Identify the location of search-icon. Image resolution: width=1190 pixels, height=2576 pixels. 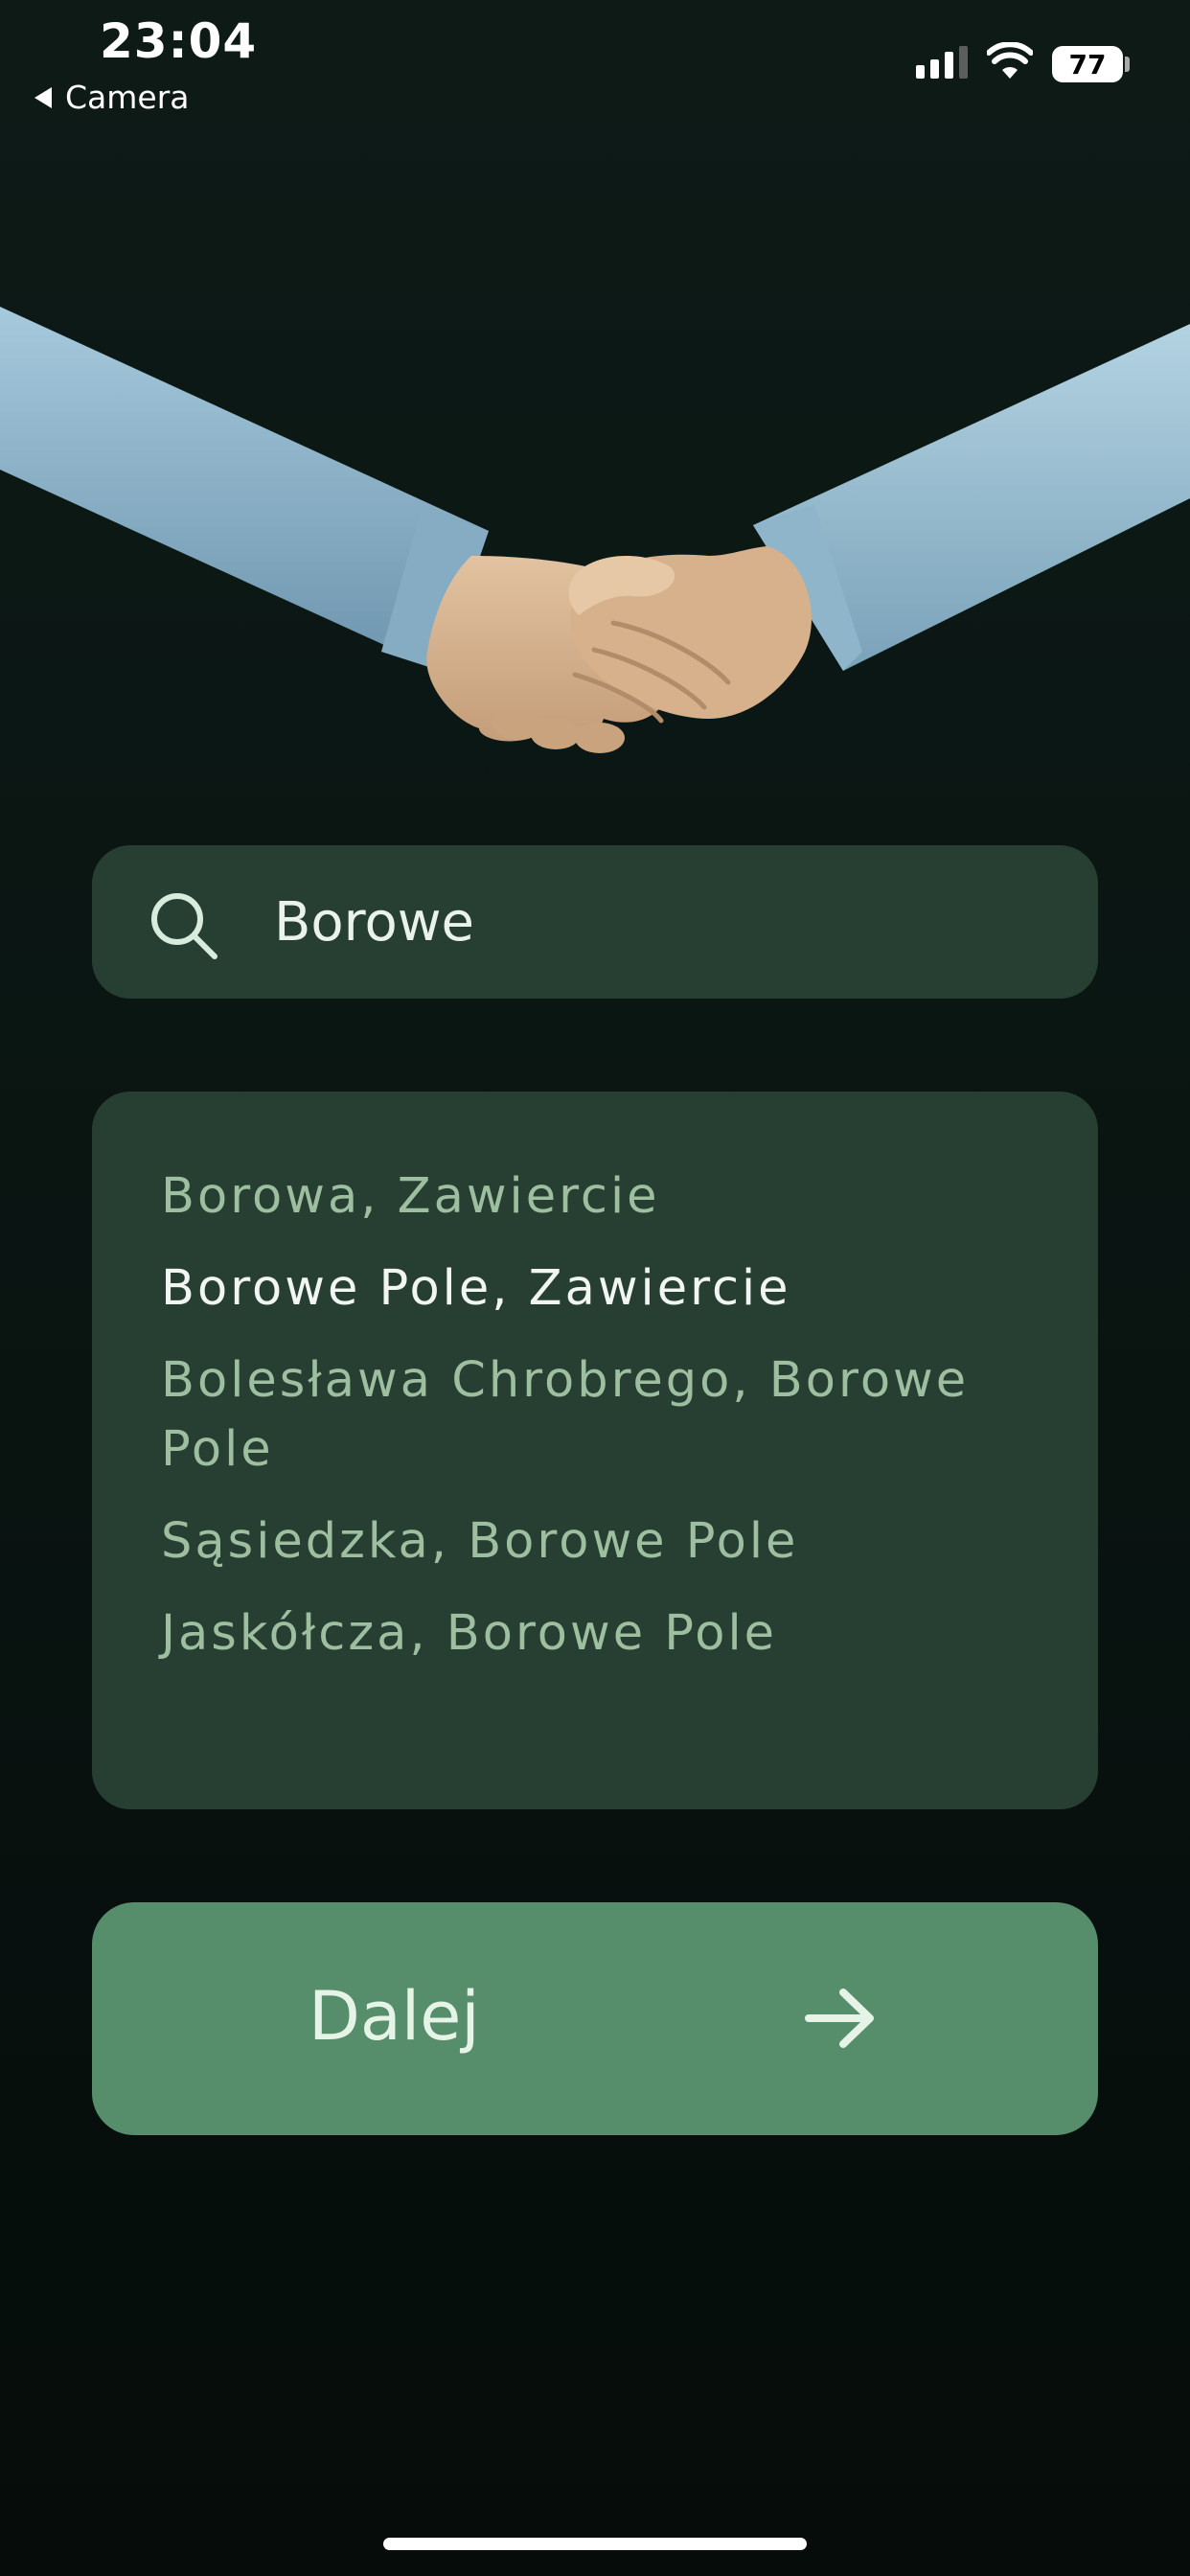
(184, 925).